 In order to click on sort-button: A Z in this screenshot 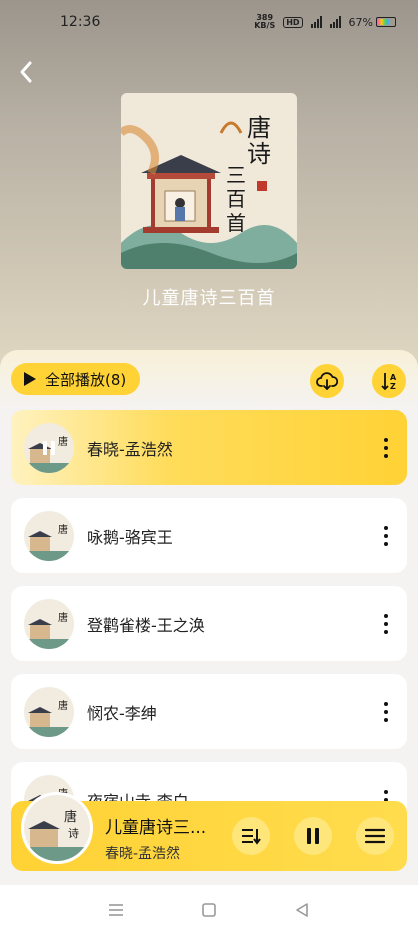, I will do `click(389, 381)`.